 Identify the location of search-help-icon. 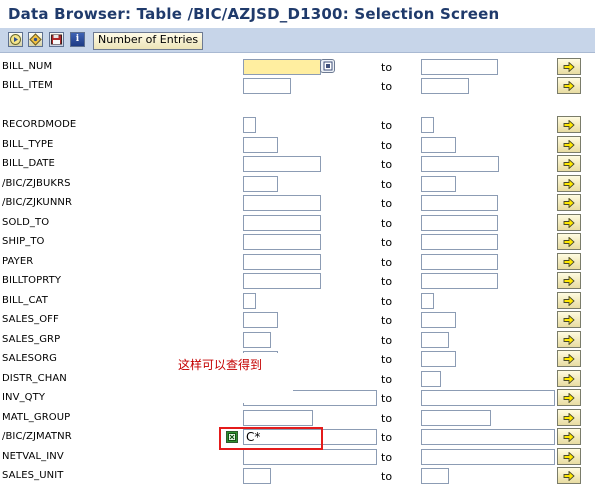
(327, 66).